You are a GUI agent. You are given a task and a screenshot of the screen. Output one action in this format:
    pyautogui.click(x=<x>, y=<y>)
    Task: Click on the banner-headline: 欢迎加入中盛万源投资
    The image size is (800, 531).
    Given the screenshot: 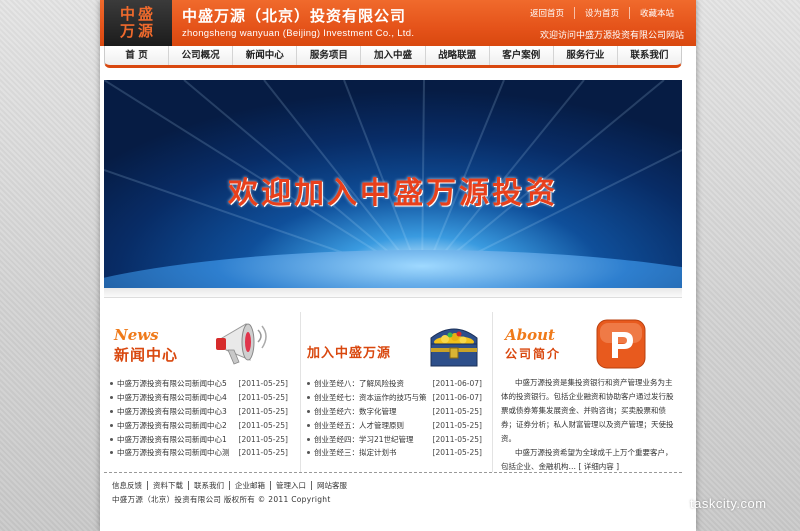 What is the action you would take?
    pyautogui.click(x=393, y=193)
    